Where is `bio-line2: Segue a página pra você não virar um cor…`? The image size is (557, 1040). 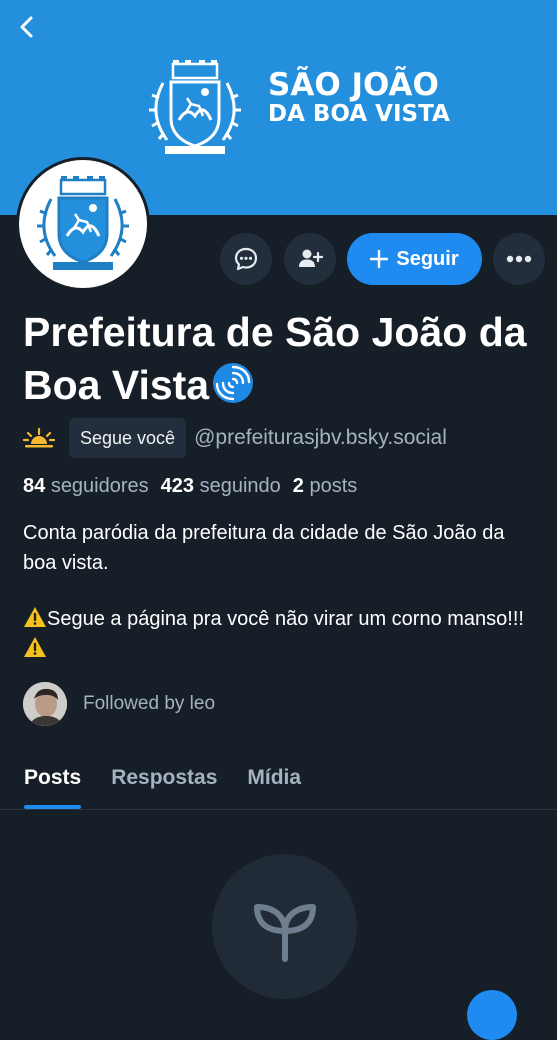 bio-line2: Segue a página pra você não virar um cor… is located at coordinates (285, 619).